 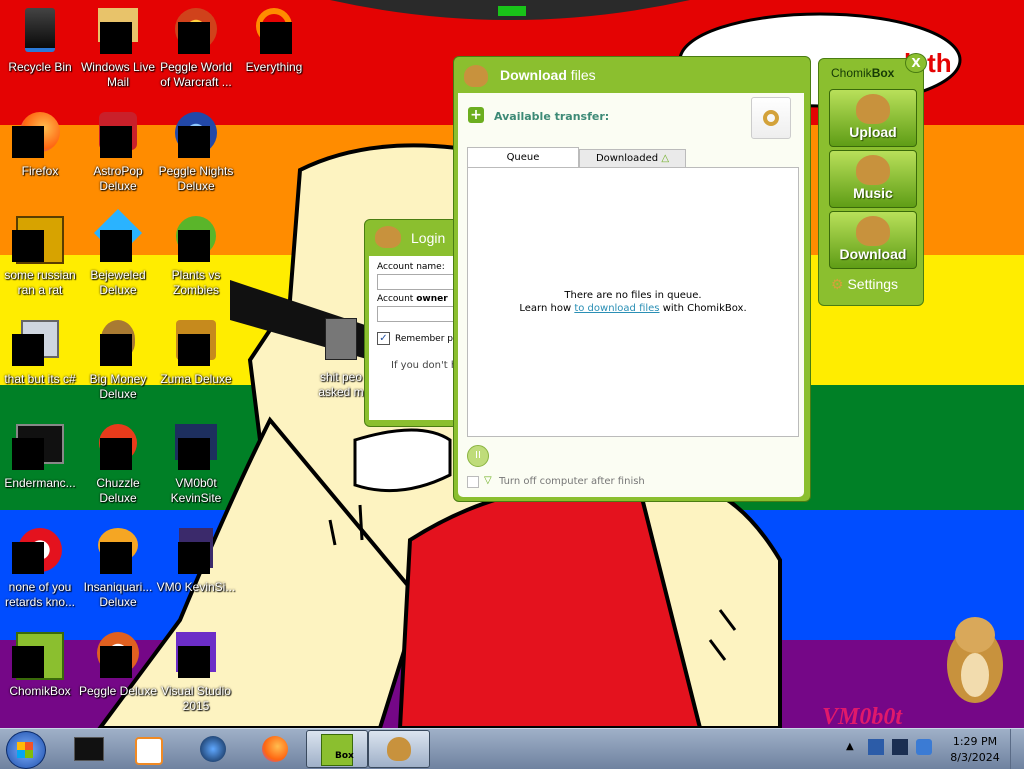 I want to click on start-button, so click(x=26, y=750).